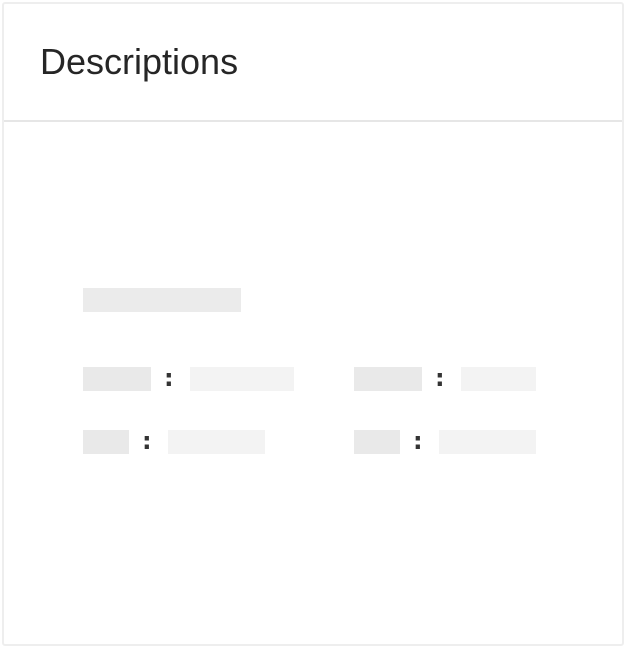  Describe the element at coordinates (162, 300) in the screenshot. I see `skeleton-title-placeholder` at that location.